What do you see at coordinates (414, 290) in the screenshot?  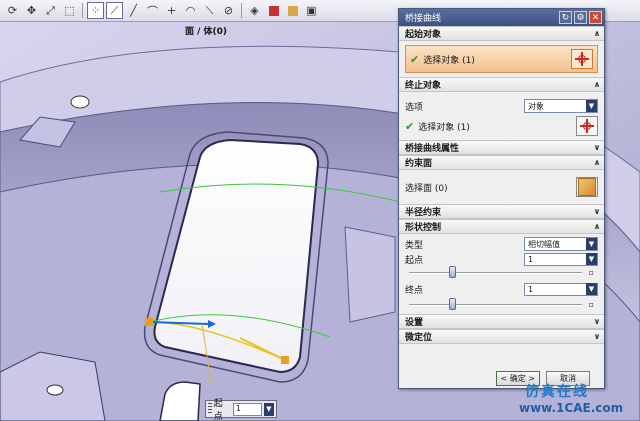 I see `shape-end-label: 终点` at bounding box center [414, 290].